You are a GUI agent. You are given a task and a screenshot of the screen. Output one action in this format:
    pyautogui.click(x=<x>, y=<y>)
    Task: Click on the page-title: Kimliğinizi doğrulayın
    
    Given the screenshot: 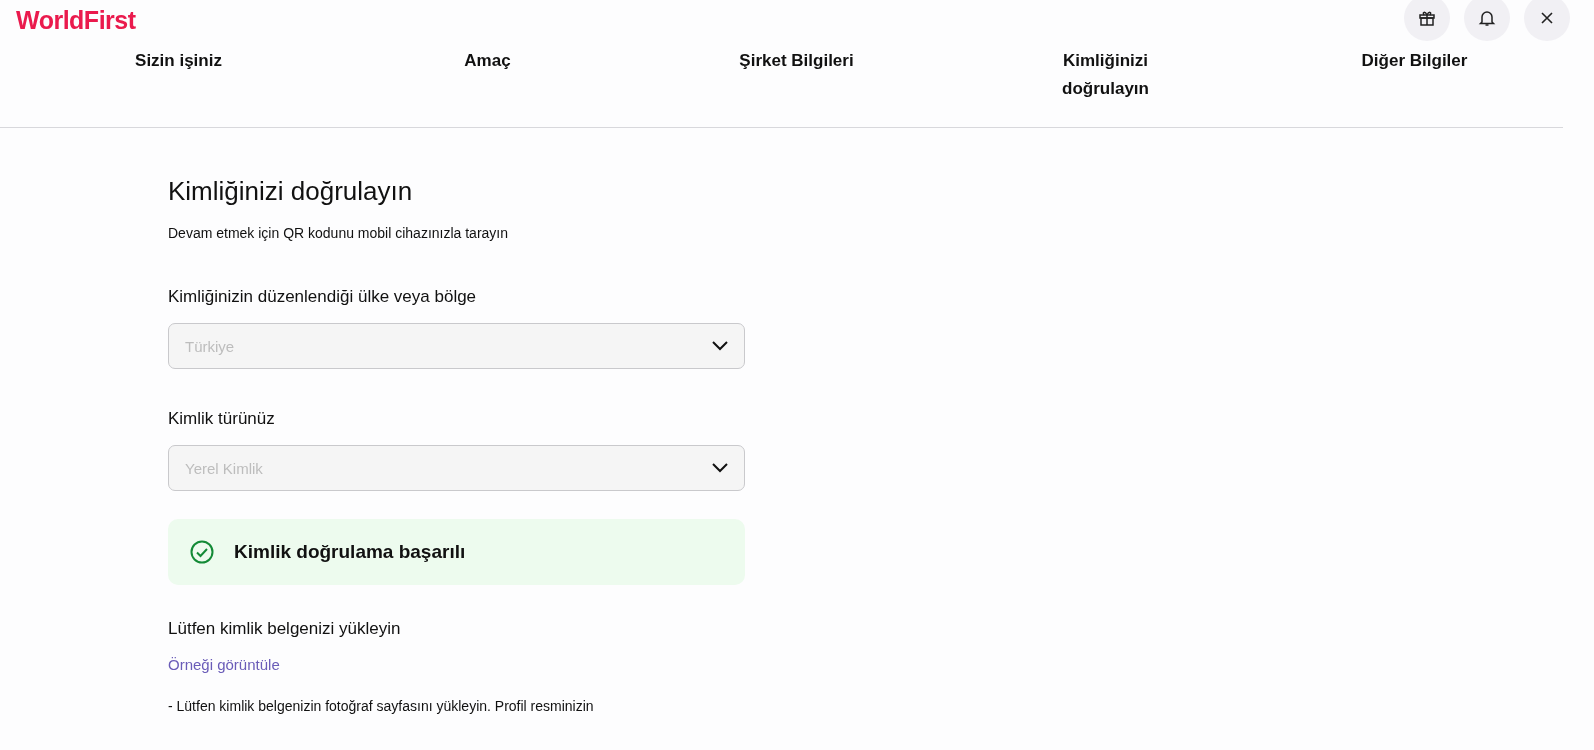 What is the action you would take?
    pyautogui.click(x=291, y=191)
    